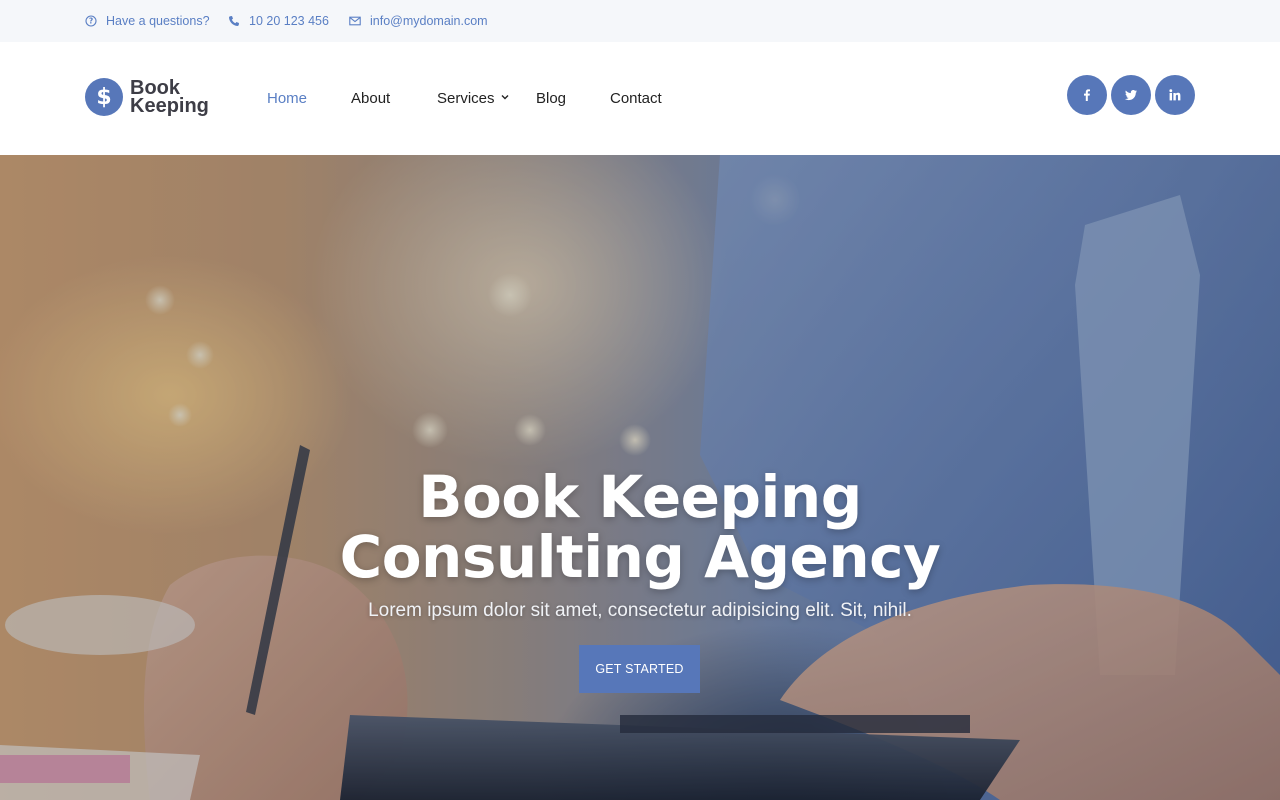 This screenshot has height=800, width=1280. Describe the element at coordinates (287, 99) in the screenshot. I see `nav-home: Home` at that location.